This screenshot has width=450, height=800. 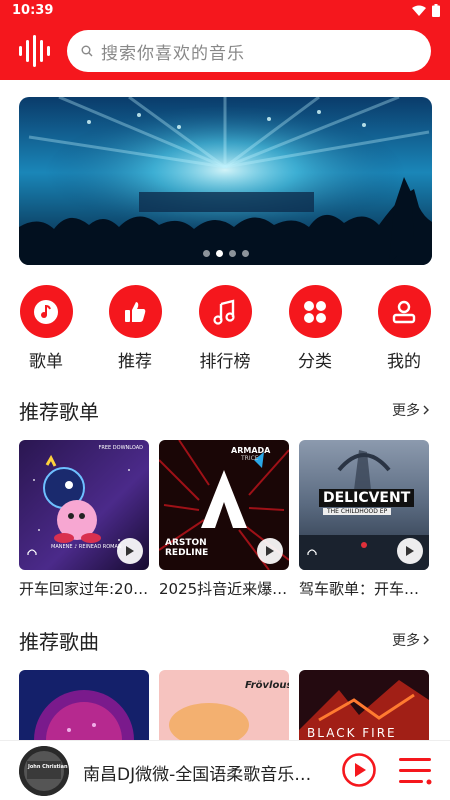 I want to click on cover-label-bottom: ARSTON, so click(x=186, y=543).